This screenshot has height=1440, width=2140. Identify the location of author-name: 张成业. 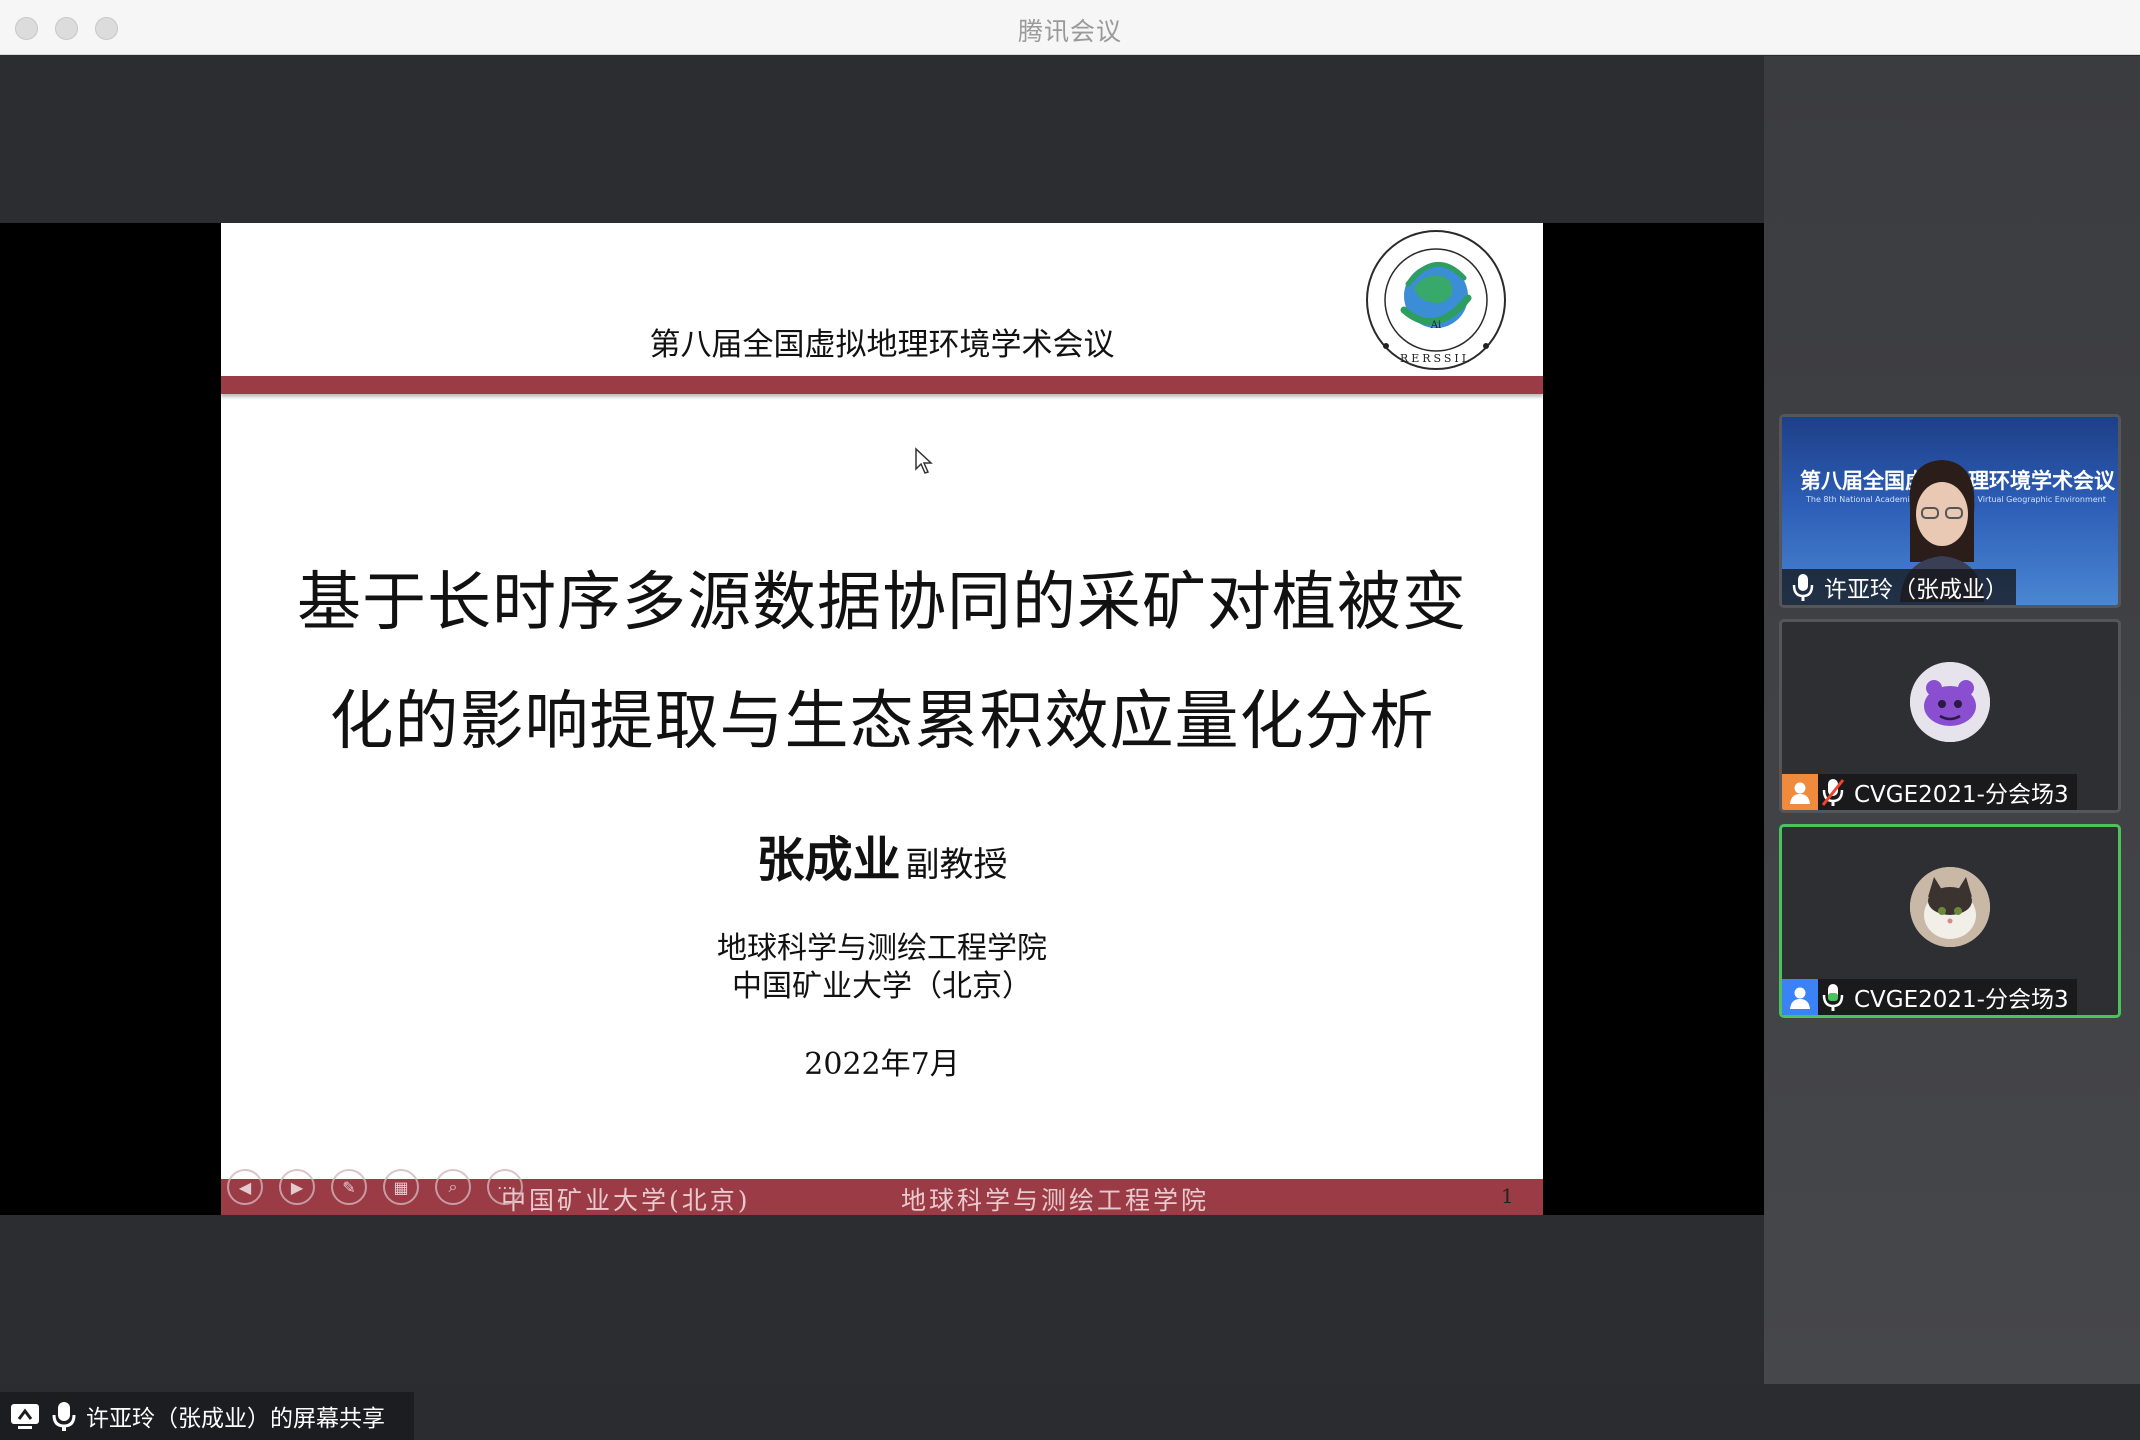
(828, 860).